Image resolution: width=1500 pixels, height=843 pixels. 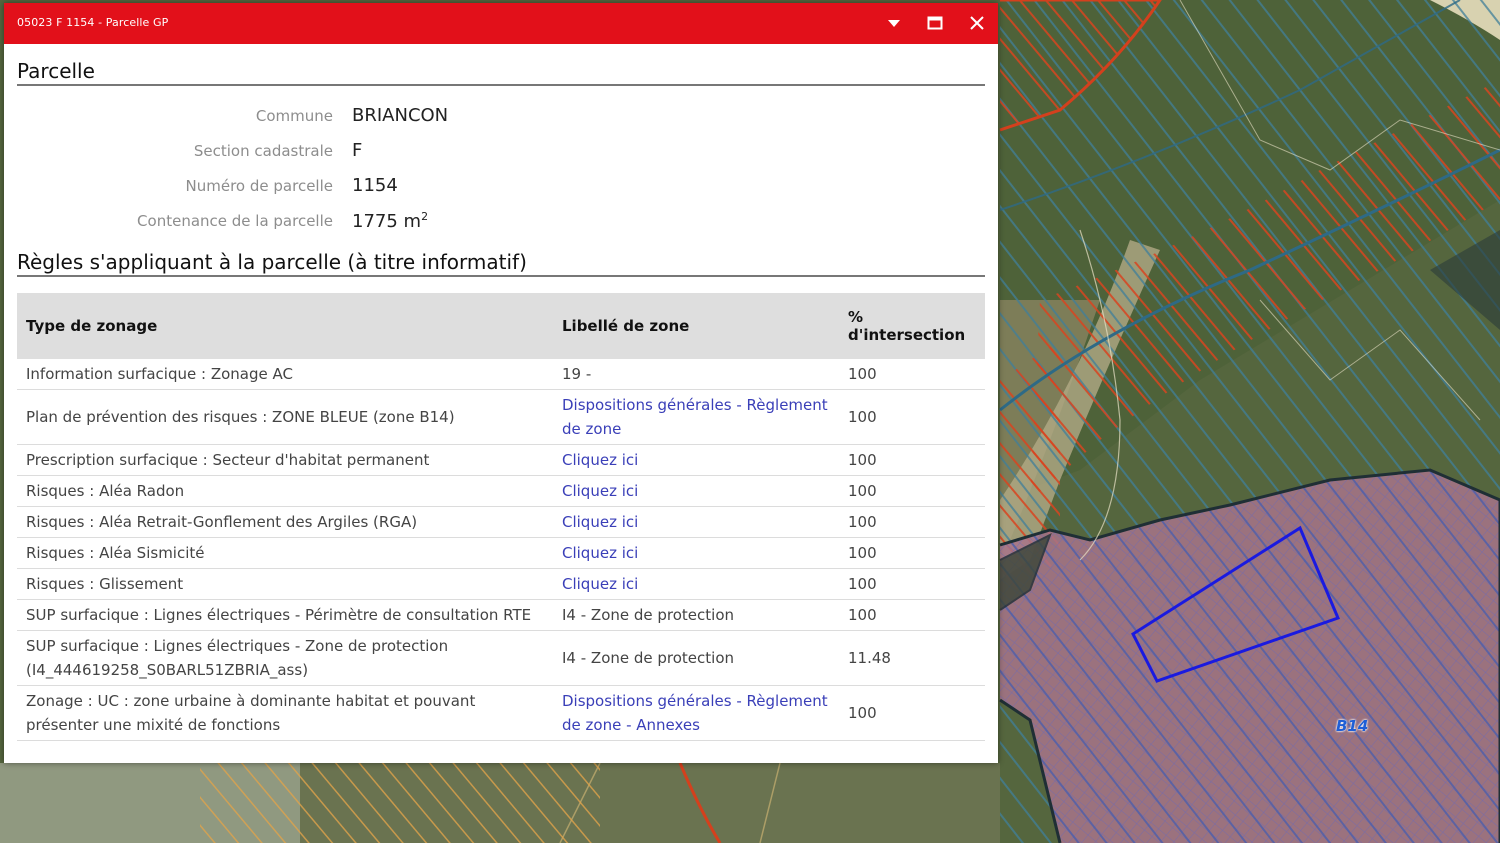 I want to click on column-header-libelle: Libellé de zone, so click(x=696, y=326).